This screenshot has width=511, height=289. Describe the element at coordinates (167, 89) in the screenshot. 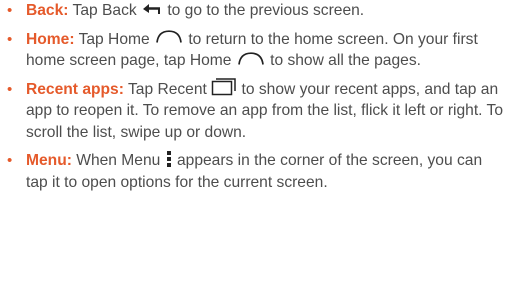

I see `text-recent-before: Tap Recent` at that location.